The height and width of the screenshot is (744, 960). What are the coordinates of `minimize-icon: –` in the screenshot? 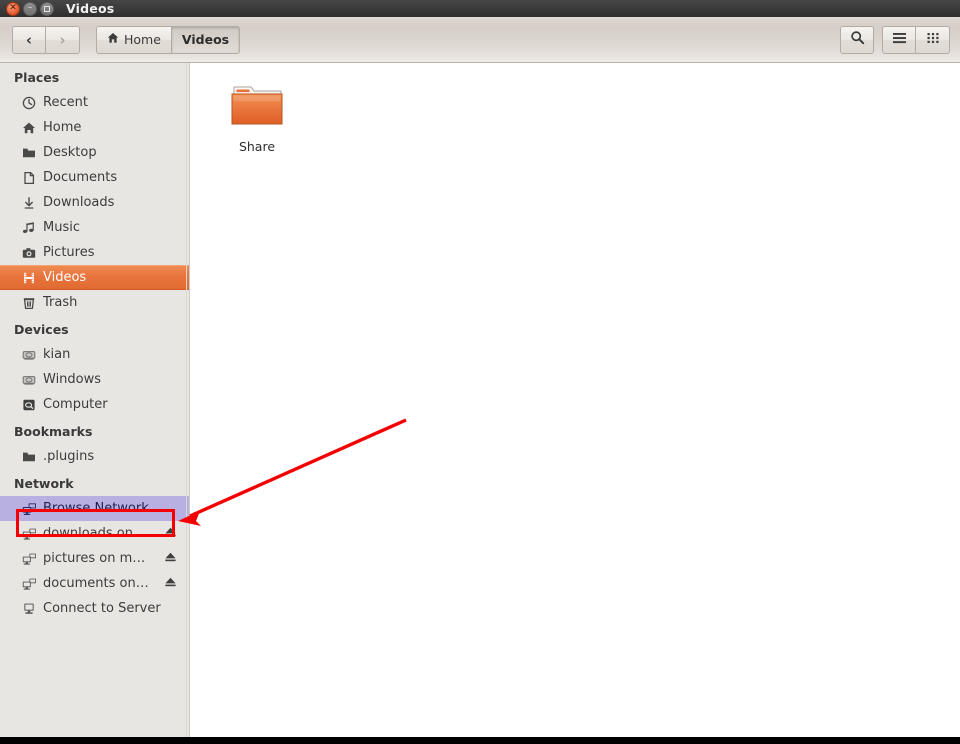 It's located at (30, 7).